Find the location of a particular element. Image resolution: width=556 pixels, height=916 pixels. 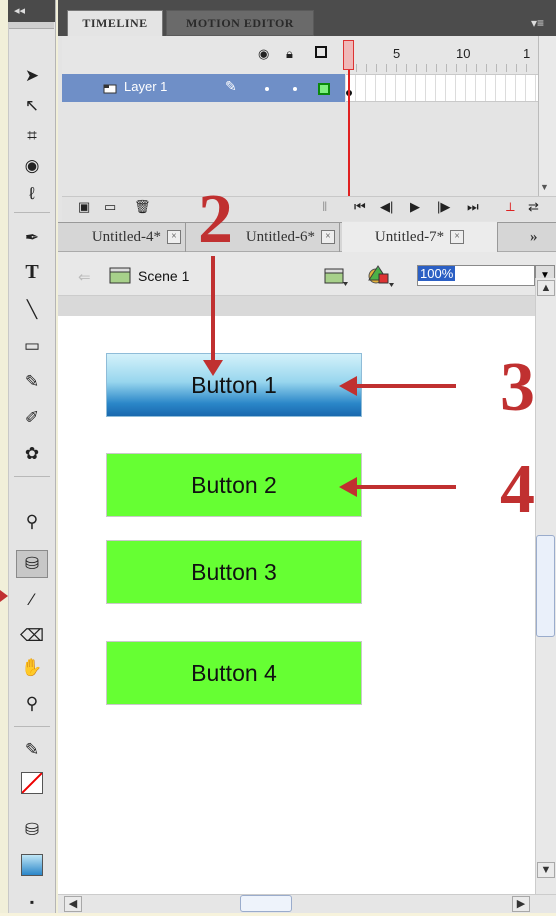

doc-tab-label: Untitled-6* is located at coordinates (280, 237).